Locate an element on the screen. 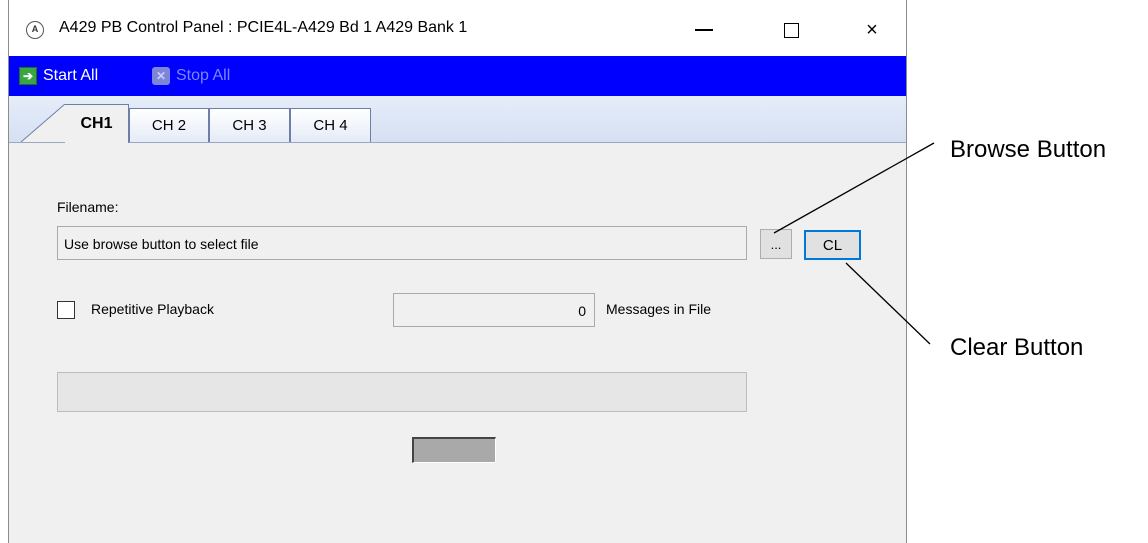 The height and width of the screenshot is (543, 1148). callout-lines is located at coordinates (854, 243).